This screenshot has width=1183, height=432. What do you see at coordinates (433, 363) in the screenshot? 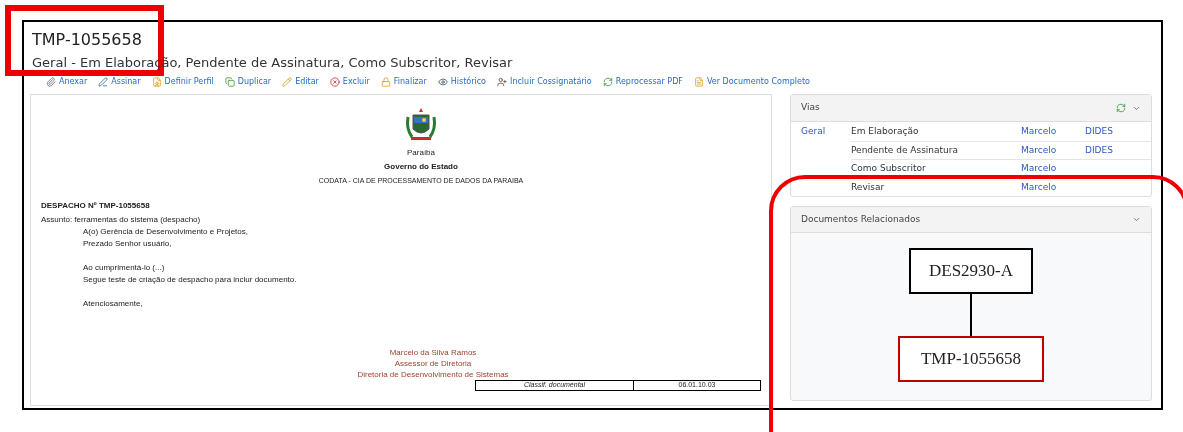
I see `signature-line: Assessor de Diretoria` at bounding box center [433, 363].